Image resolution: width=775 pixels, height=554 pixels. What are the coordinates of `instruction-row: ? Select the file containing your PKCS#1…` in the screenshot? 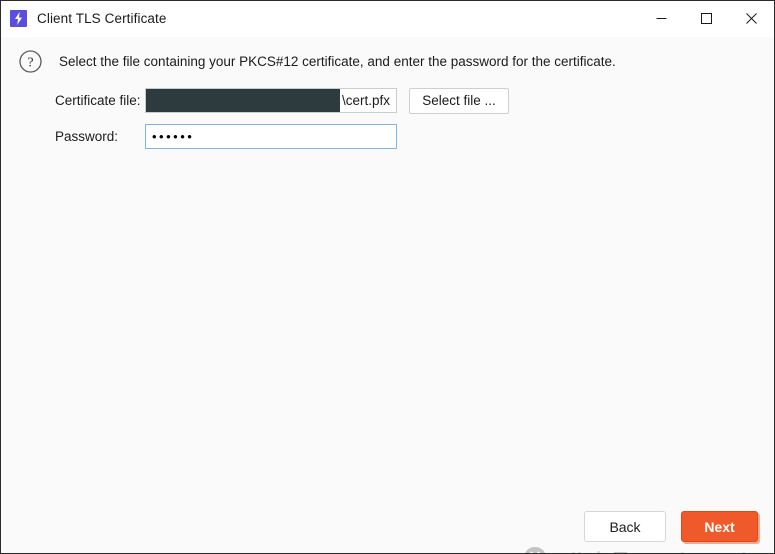 It's located at (387, 55).